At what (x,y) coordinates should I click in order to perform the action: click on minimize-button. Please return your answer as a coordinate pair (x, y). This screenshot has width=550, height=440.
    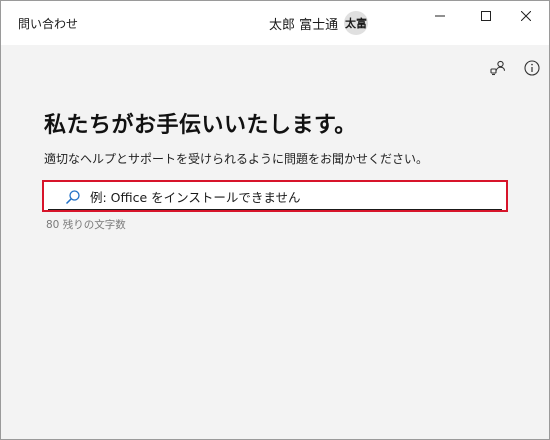
    Looking at the image, I should click on (440, 16).